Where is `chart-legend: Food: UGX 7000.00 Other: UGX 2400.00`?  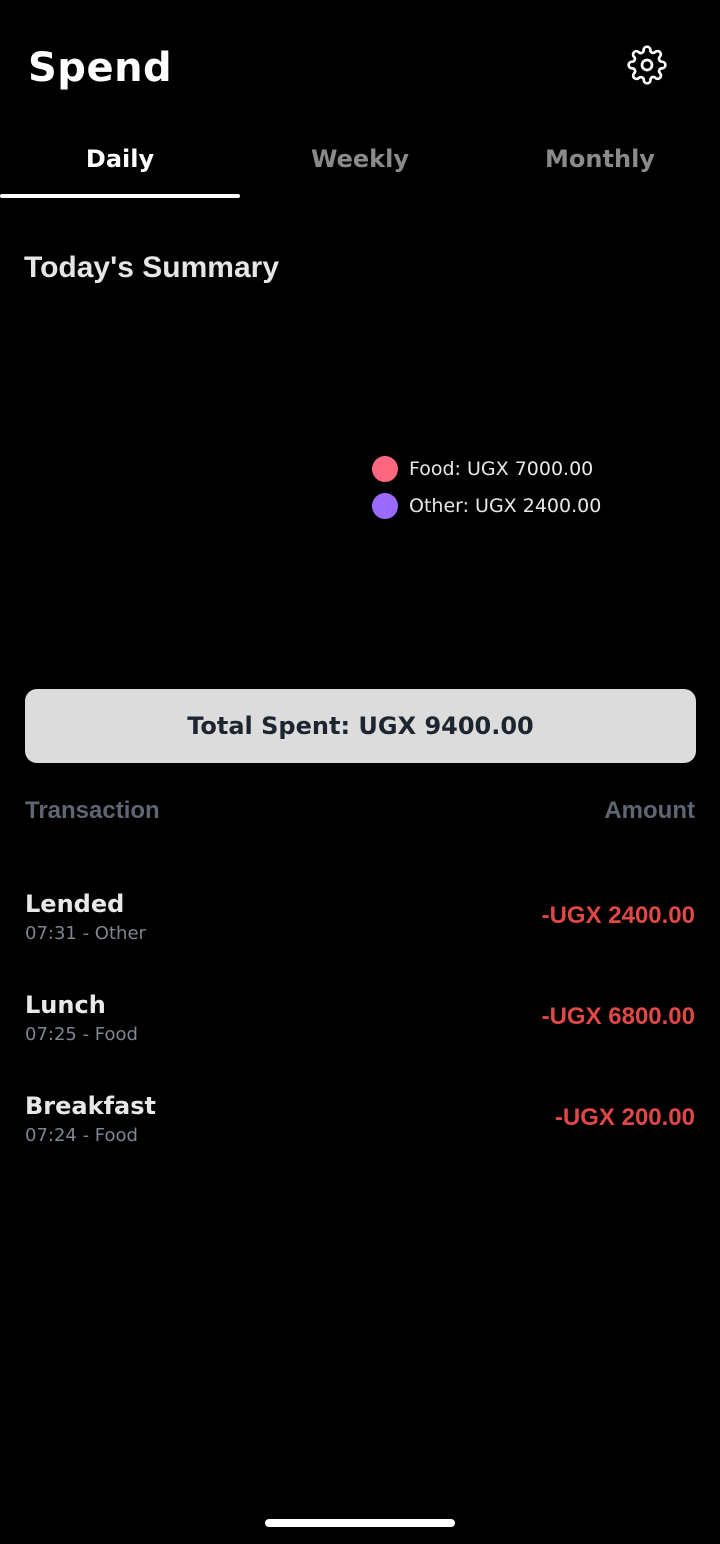 chart-legend: Food: UGX 7000.00 Other: UGX 2400.00 is located at coordinates (486, 487).